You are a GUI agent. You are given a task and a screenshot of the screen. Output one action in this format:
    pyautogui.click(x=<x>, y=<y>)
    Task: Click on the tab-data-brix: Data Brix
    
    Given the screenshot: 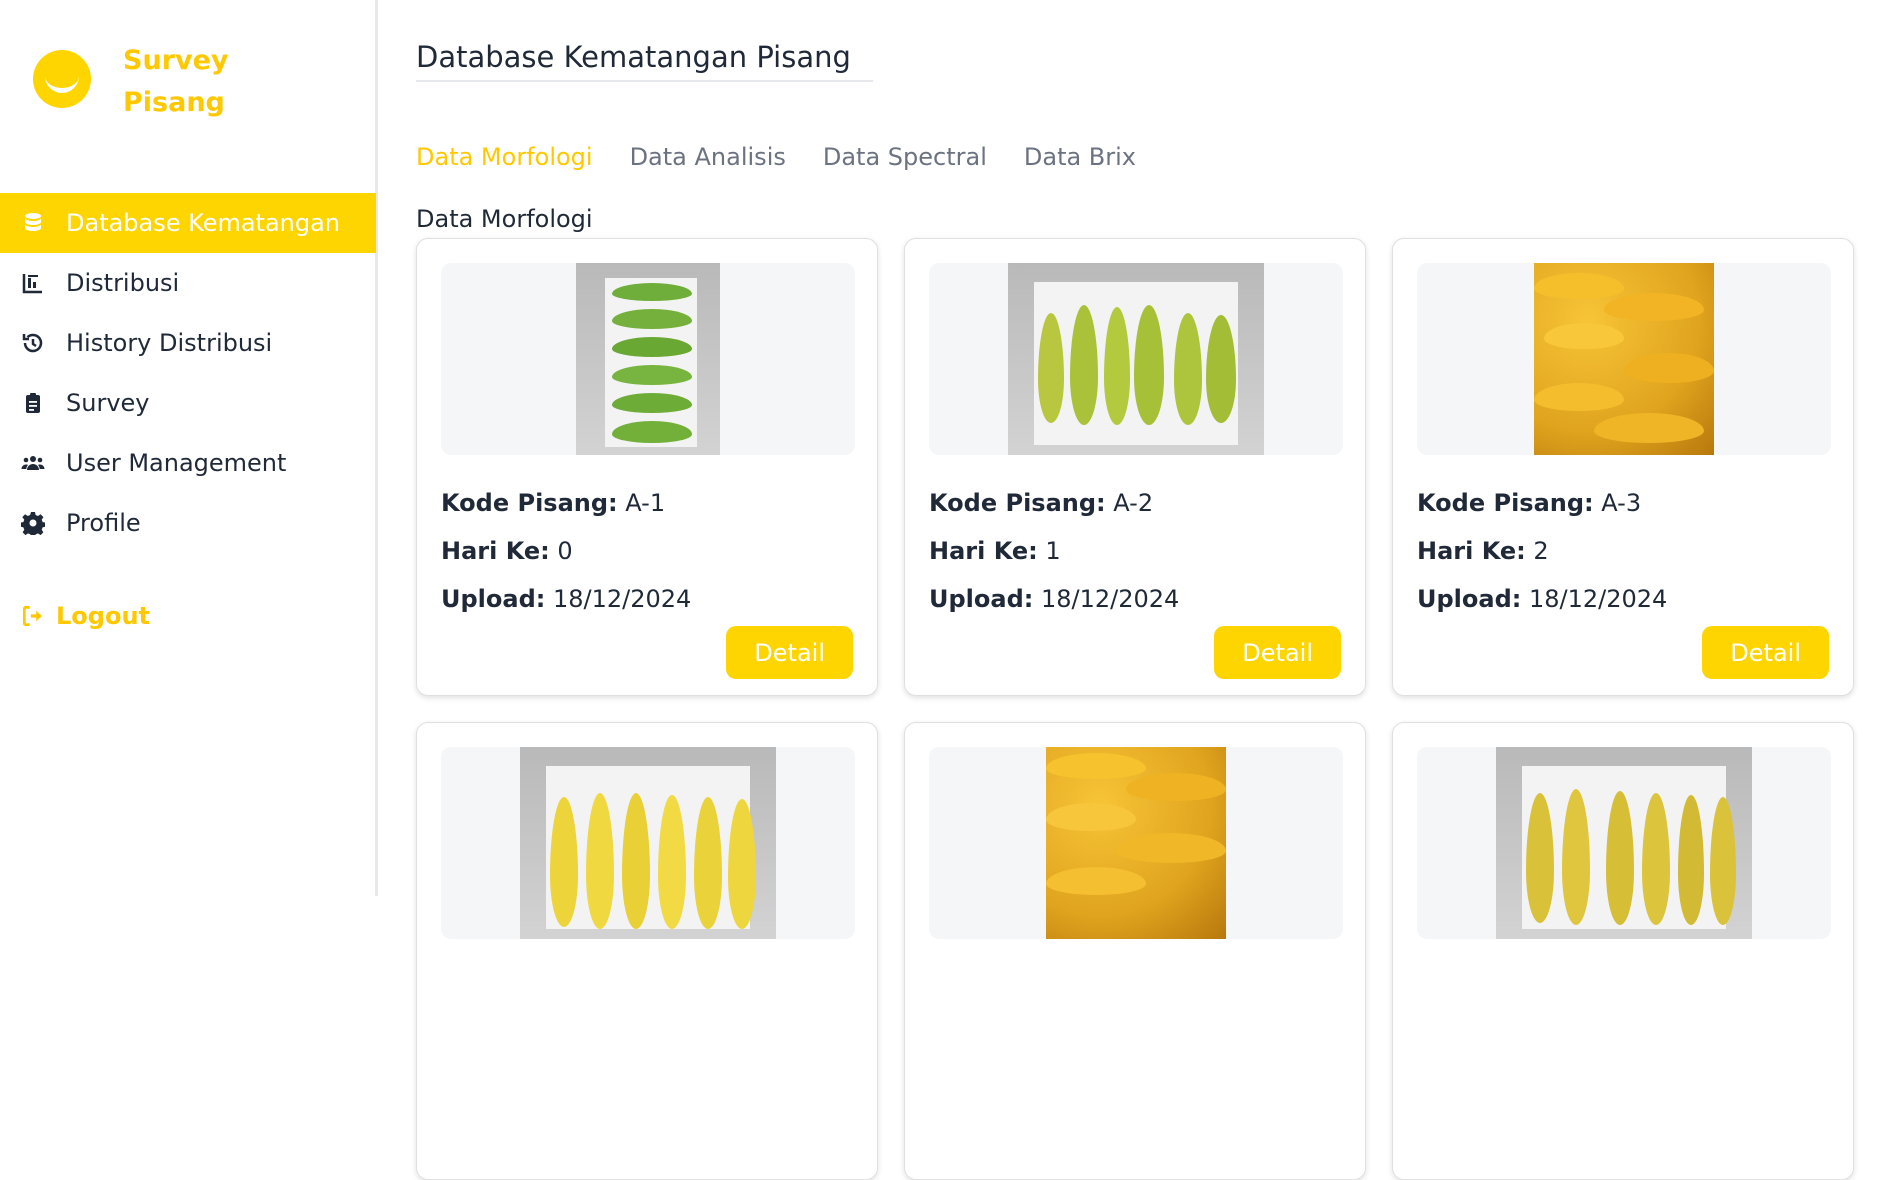 What is the action you would take?
    pyautogui.click(x=1080, y=157)
    